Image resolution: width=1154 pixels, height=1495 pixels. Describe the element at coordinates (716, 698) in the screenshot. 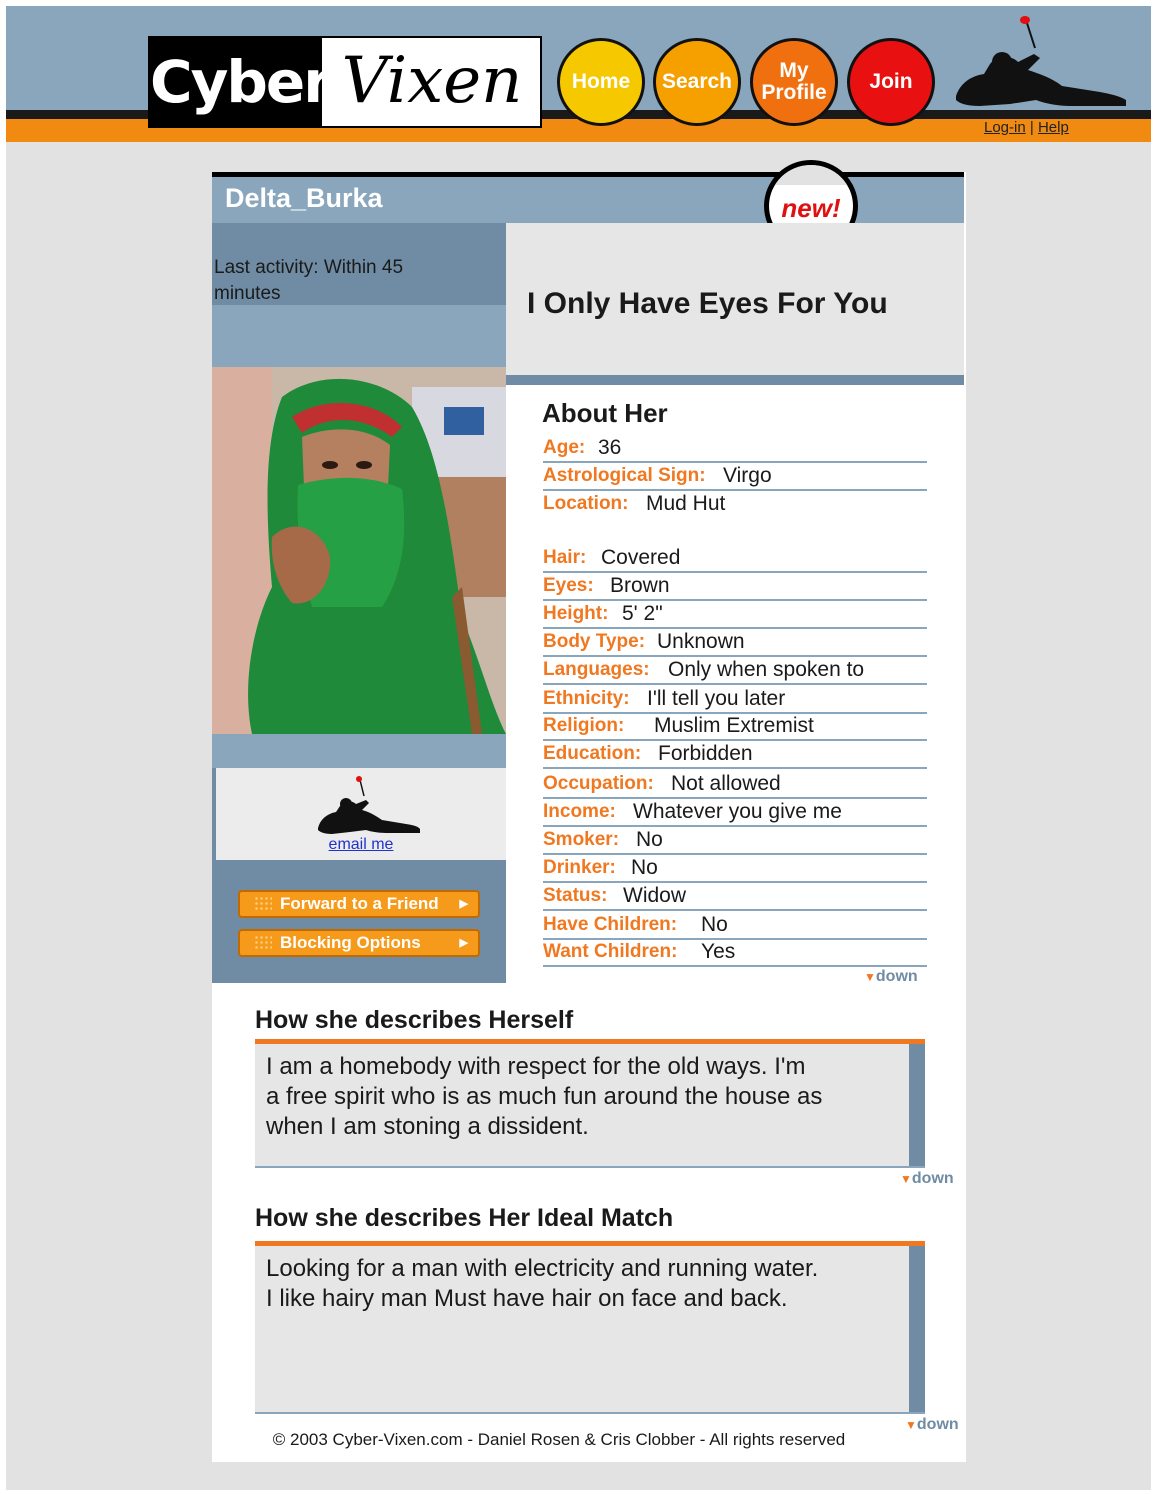

I see `field-value: I'll tell you later` at that location.